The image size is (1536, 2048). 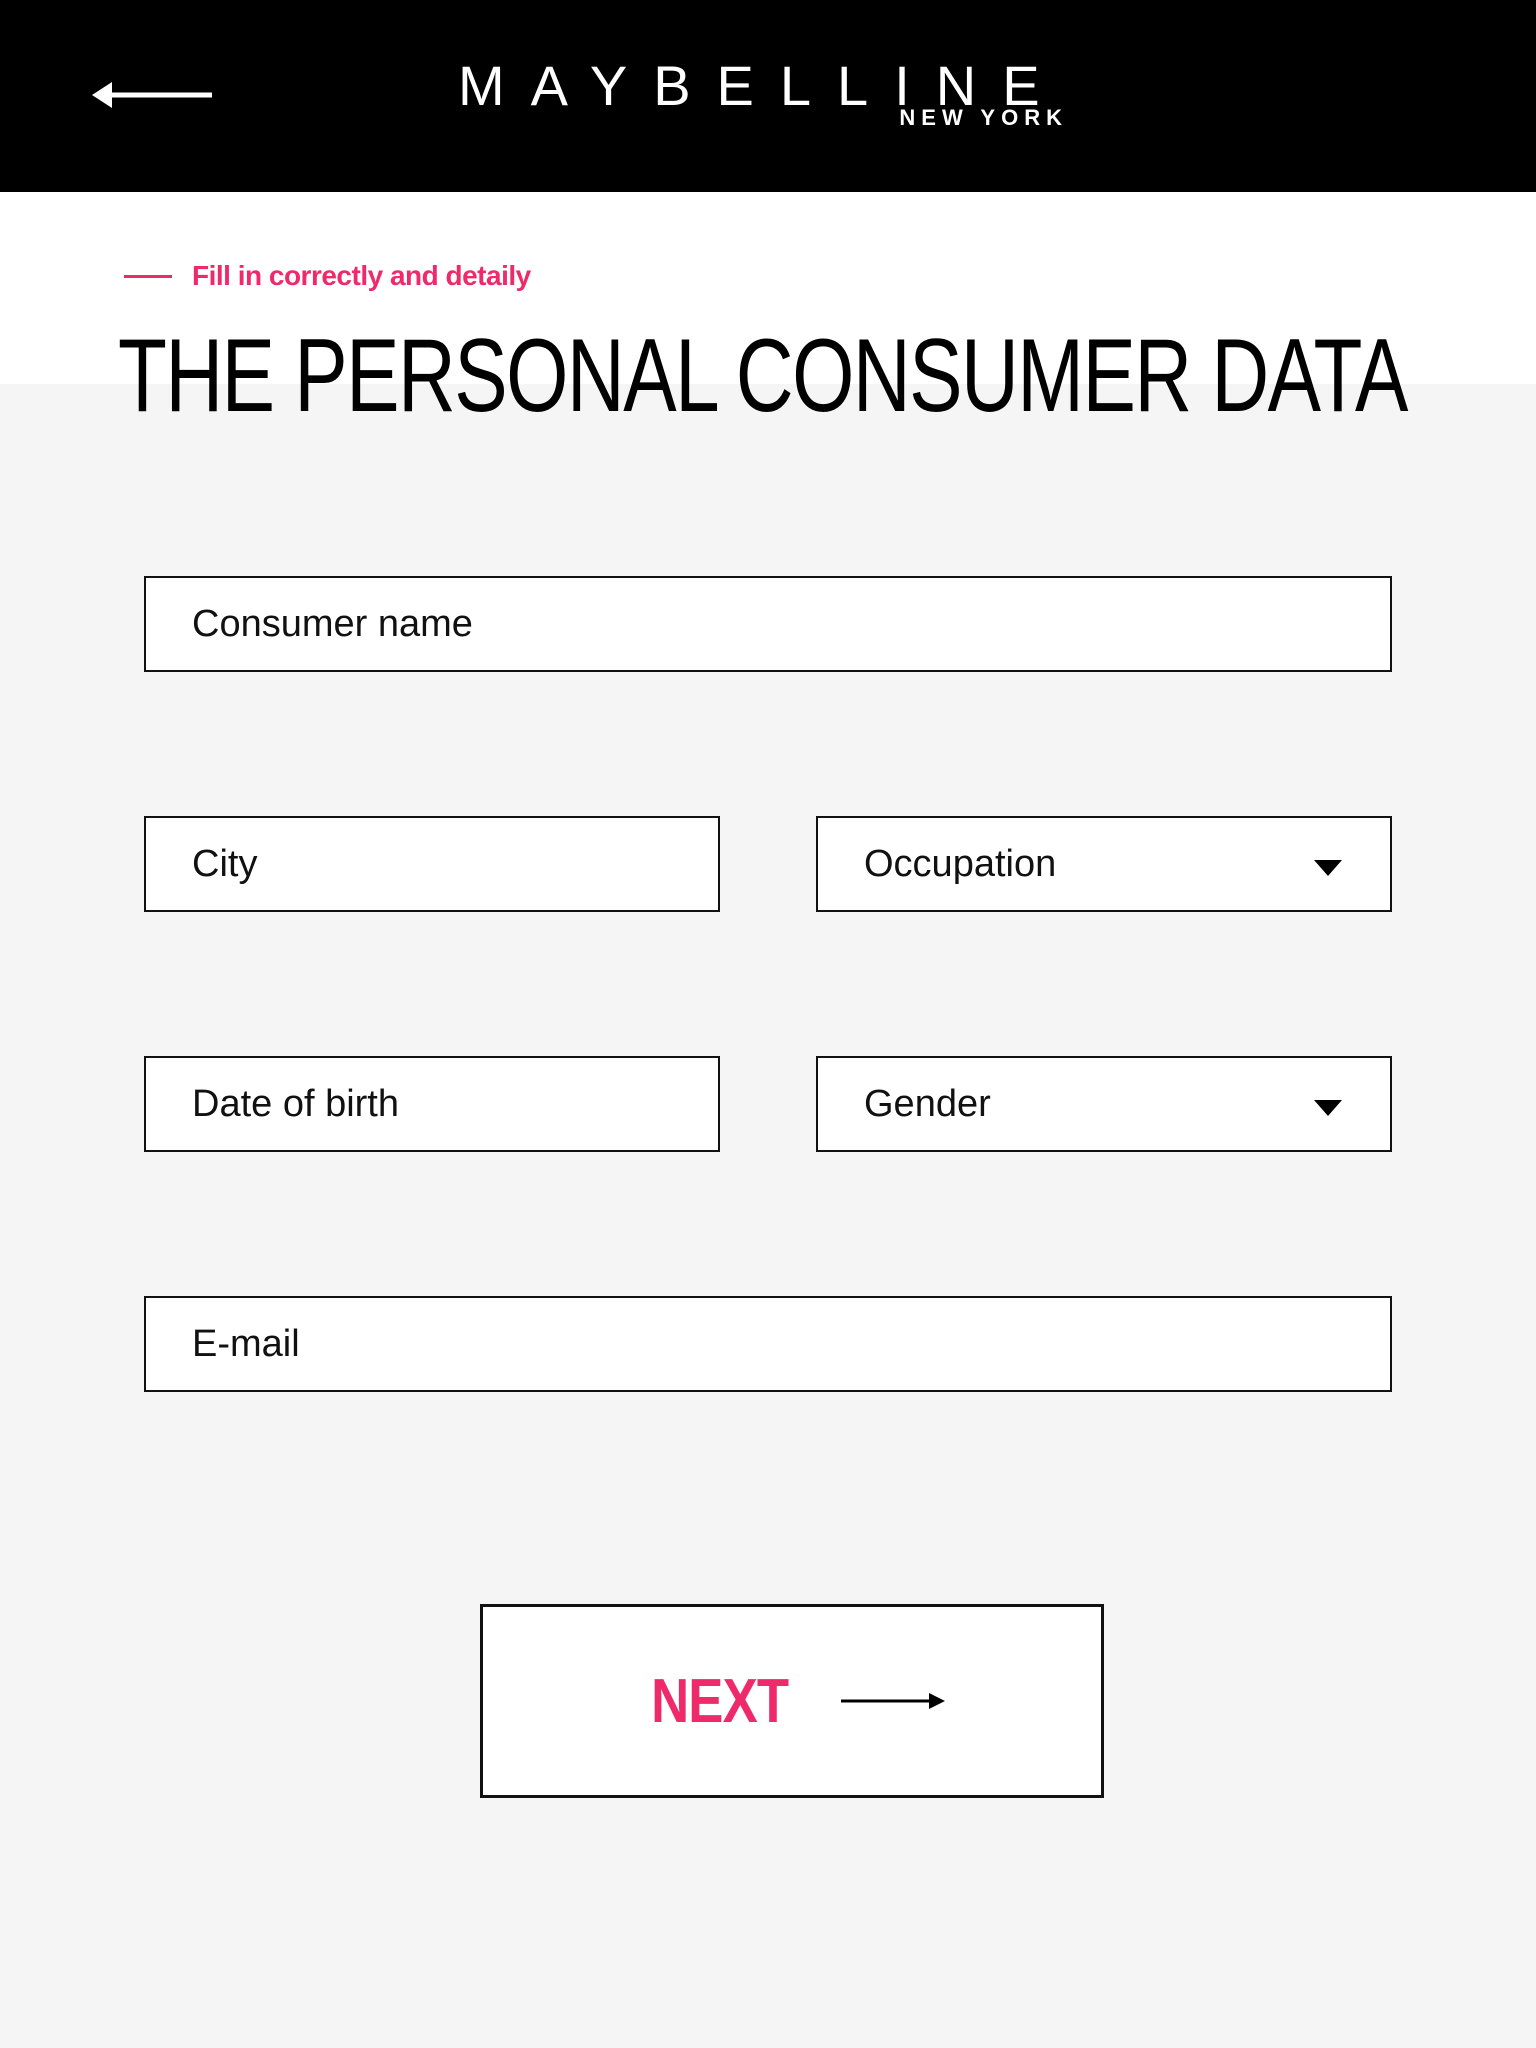 I want to click on next-button-label: NEXT, so click(x=720, y=1701).